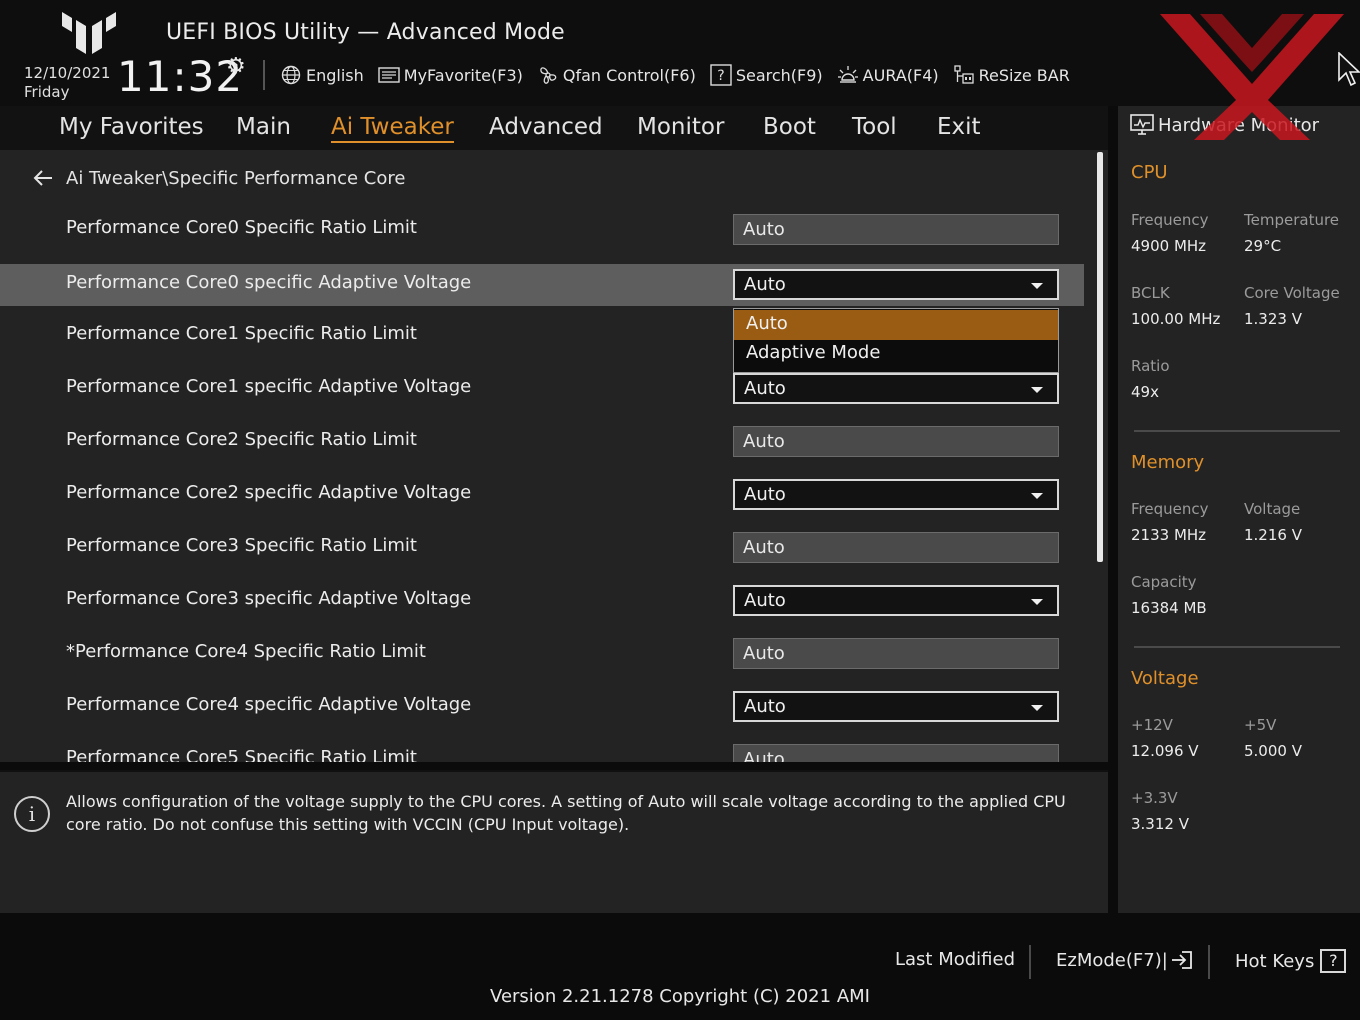  I want to click on hot-keys-button: Hot Keys ?, so click(1291, 961).